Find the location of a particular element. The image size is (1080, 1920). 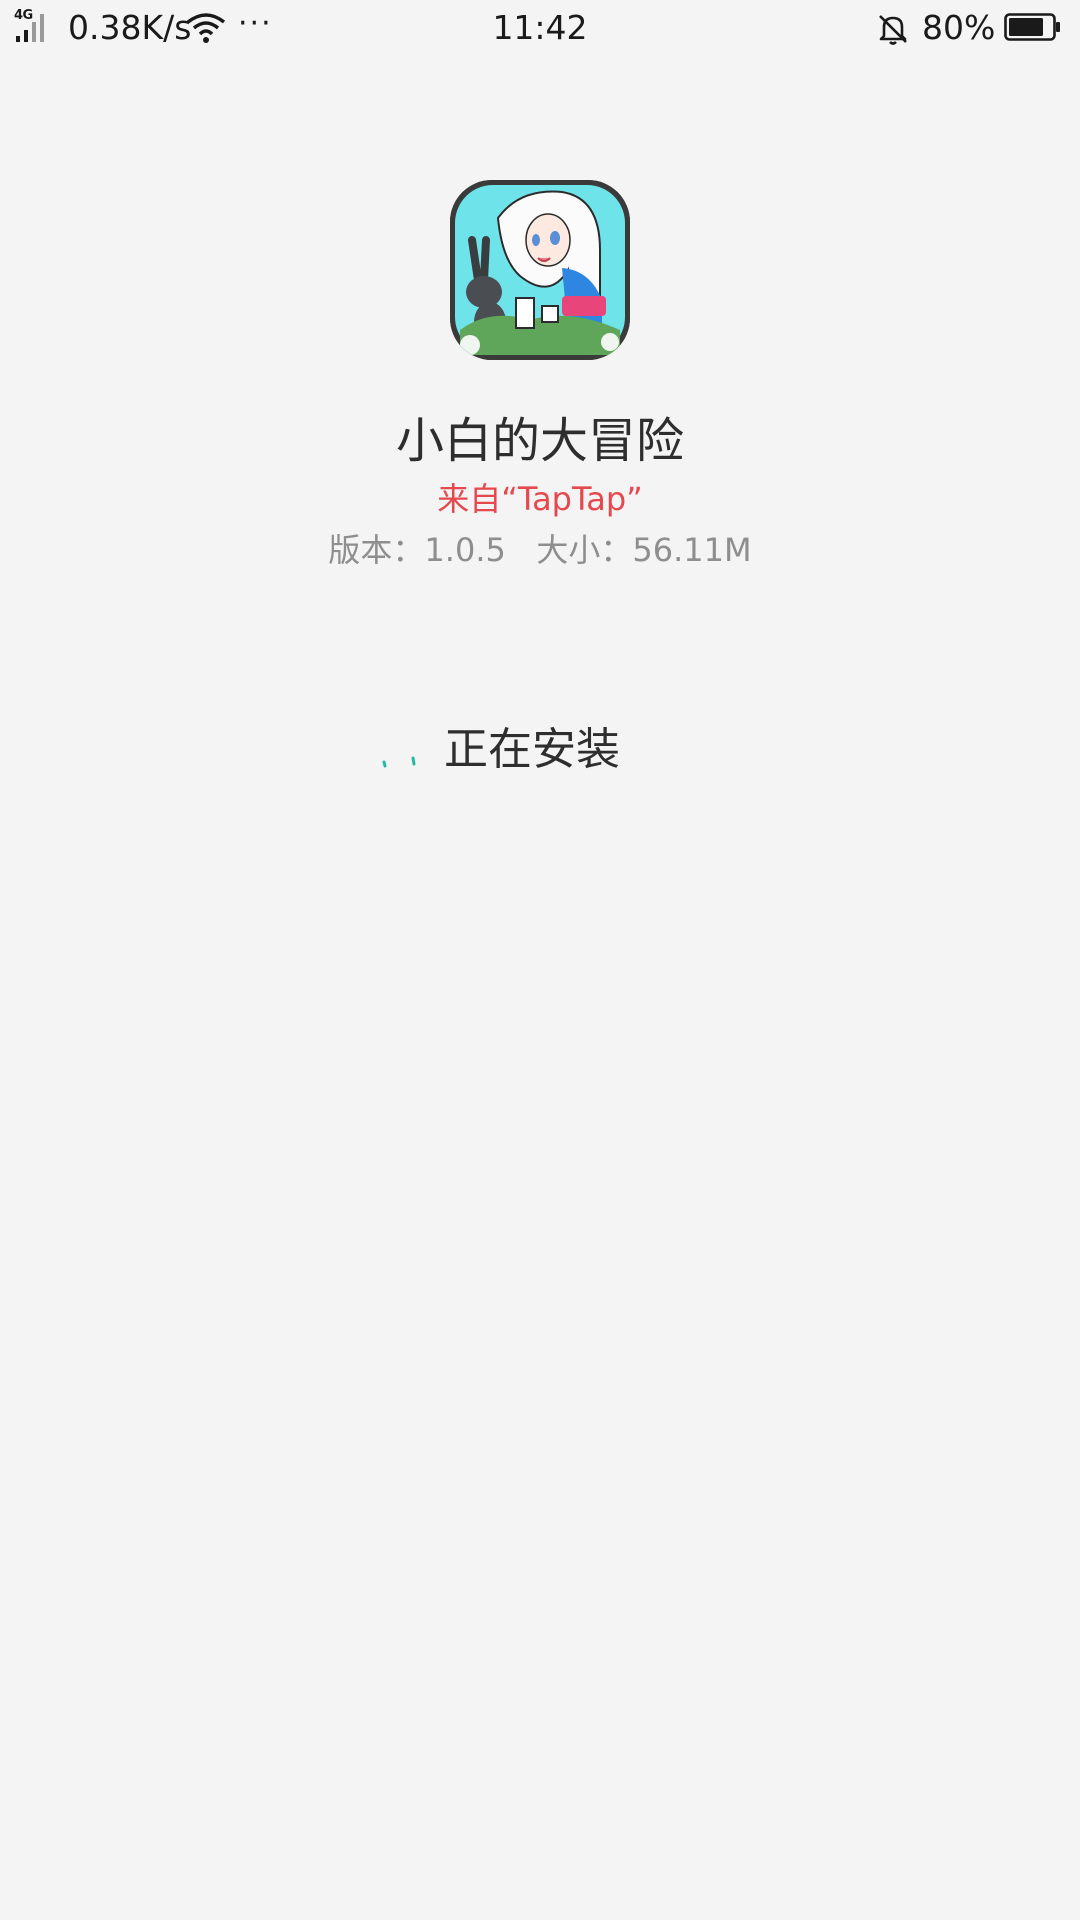

battery-percent: 80% is located at coordinates (959, 27).